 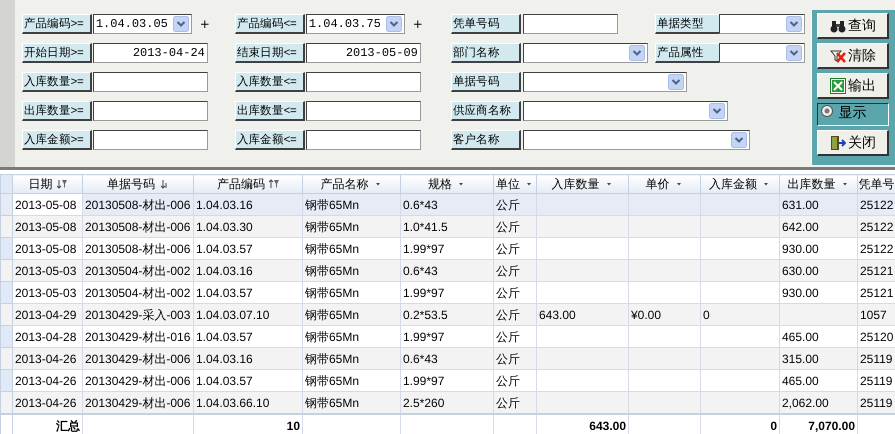 I want to click on table-cell: 631.00, so click(x=819, y=205).